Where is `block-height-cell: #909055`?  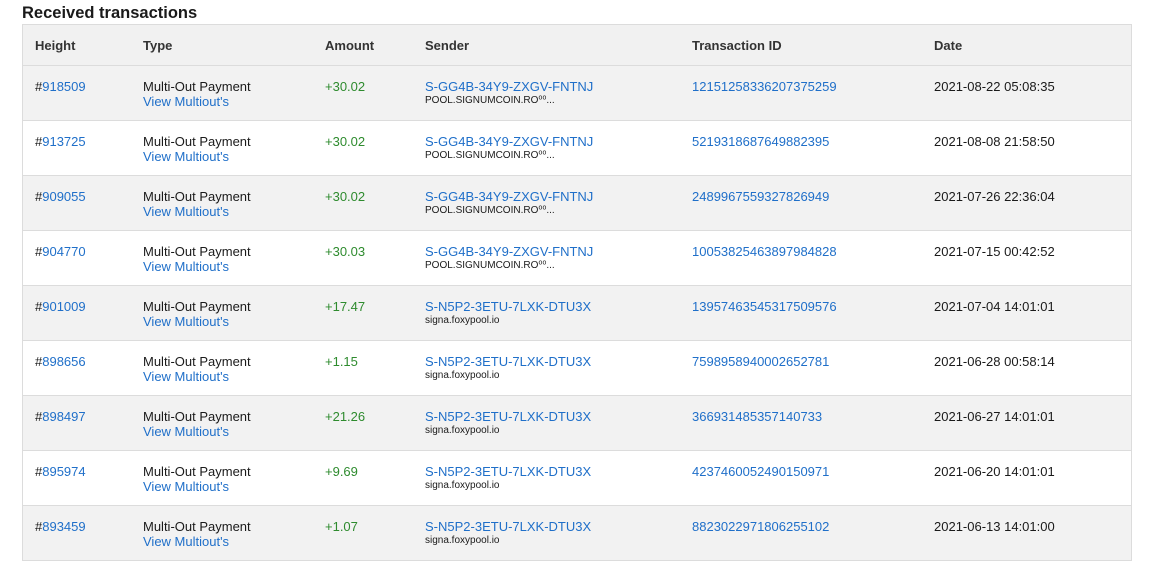 block-height-cell: #909055 is located at coordinates (60, 196).